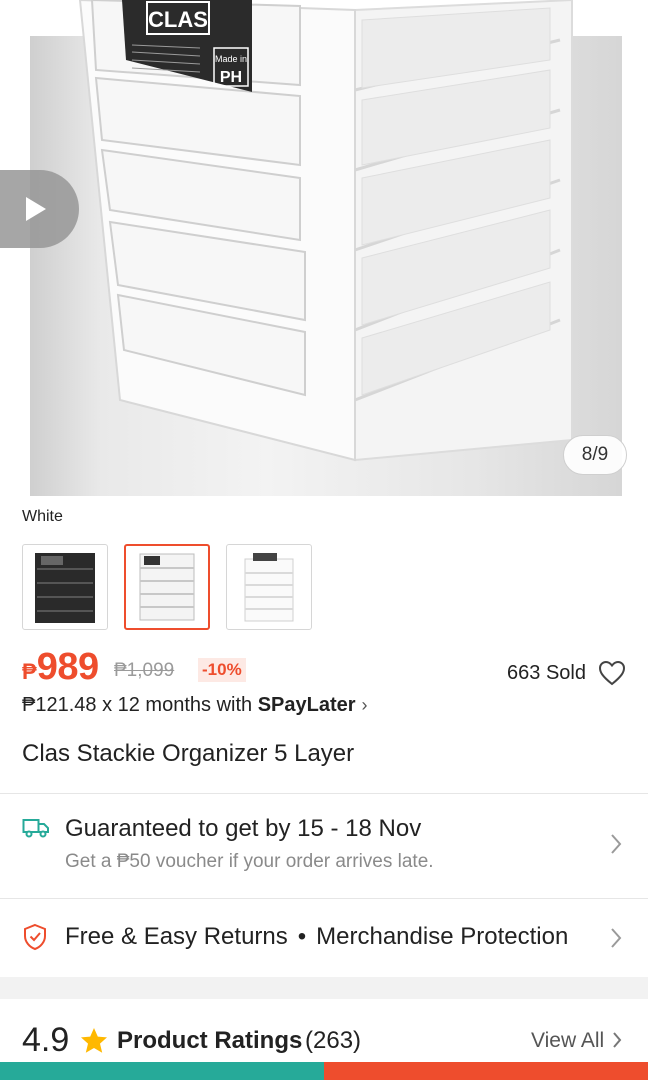 The height and width of the screenshot is (1080, 648). I want to click on ratings-count: (263), so click(333, 1040).